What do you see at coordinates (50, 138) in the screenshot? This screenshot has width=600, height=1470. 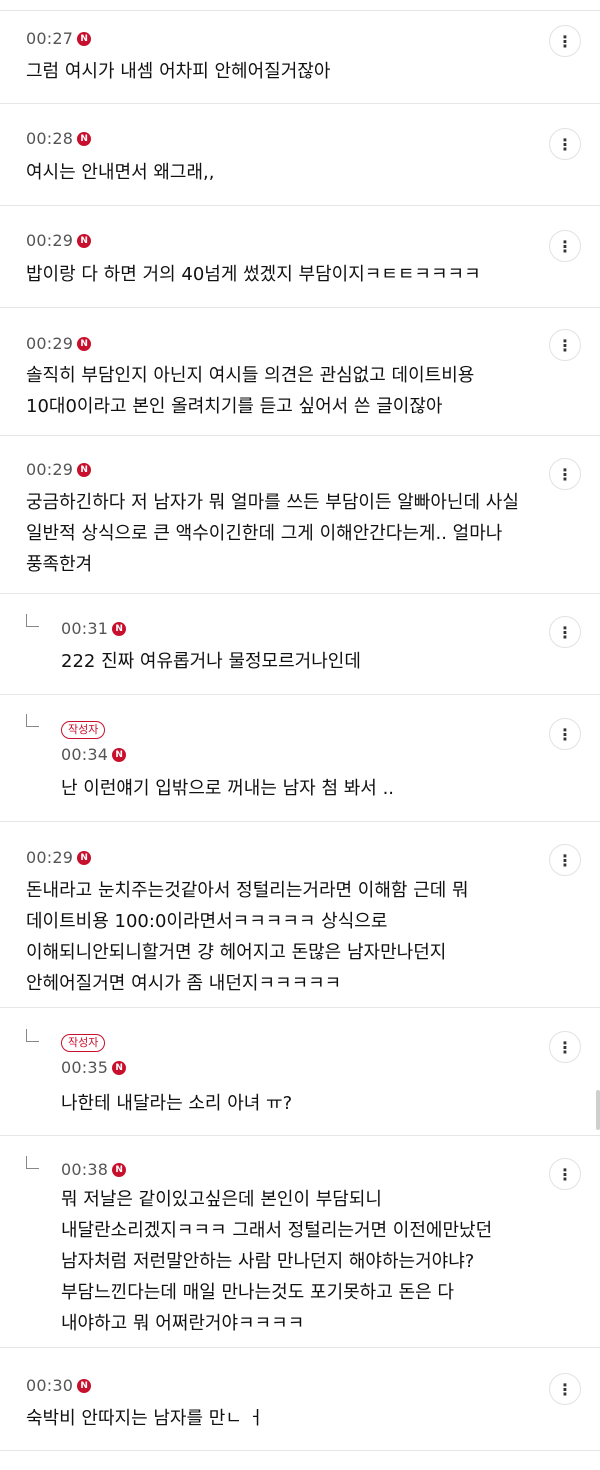 I see `comment-time: 00:28` at bounding box center [50, 138].